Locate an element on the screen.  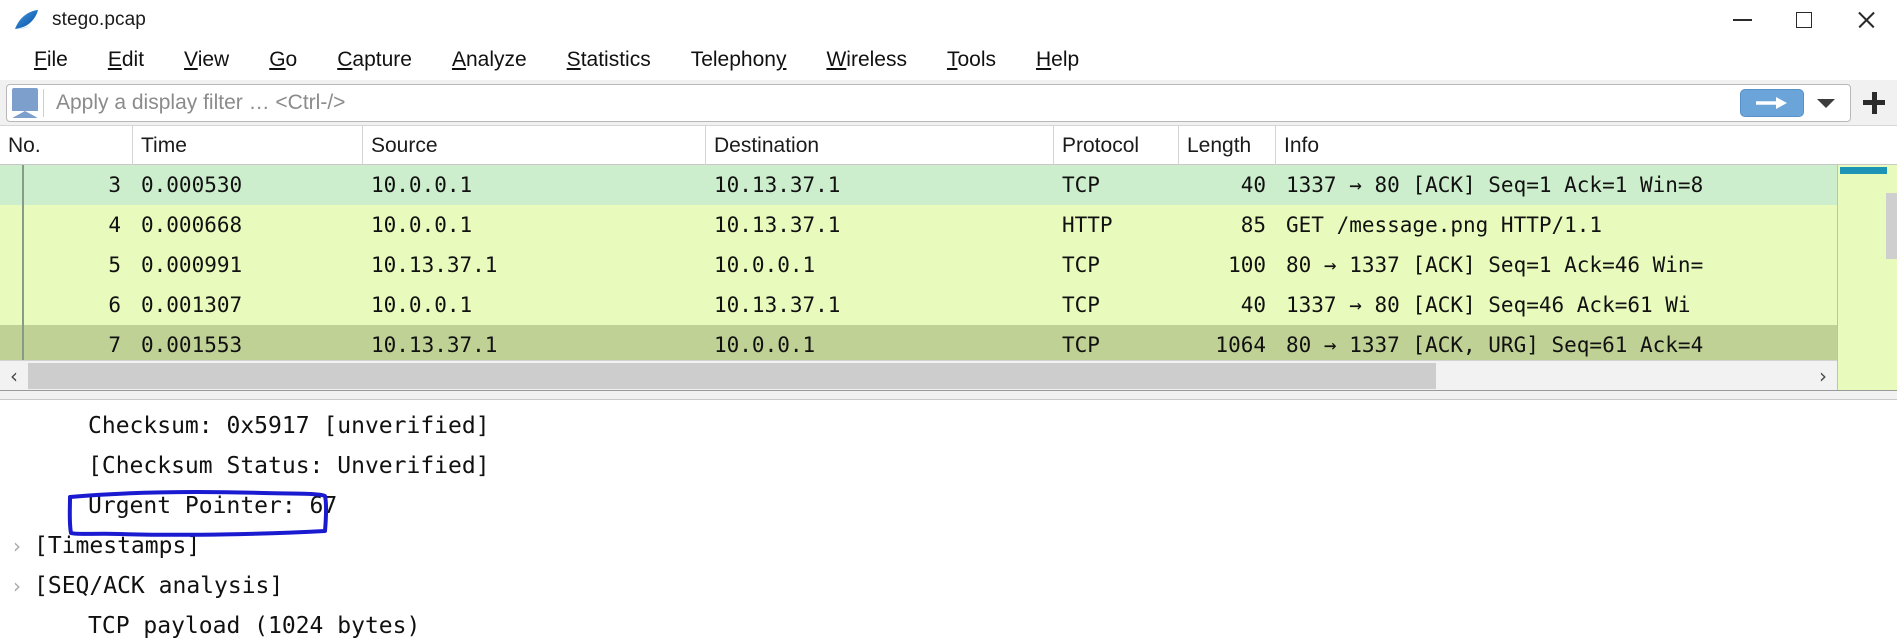
column-header-protocol: Protocol is located at coordinates (1116, 145).